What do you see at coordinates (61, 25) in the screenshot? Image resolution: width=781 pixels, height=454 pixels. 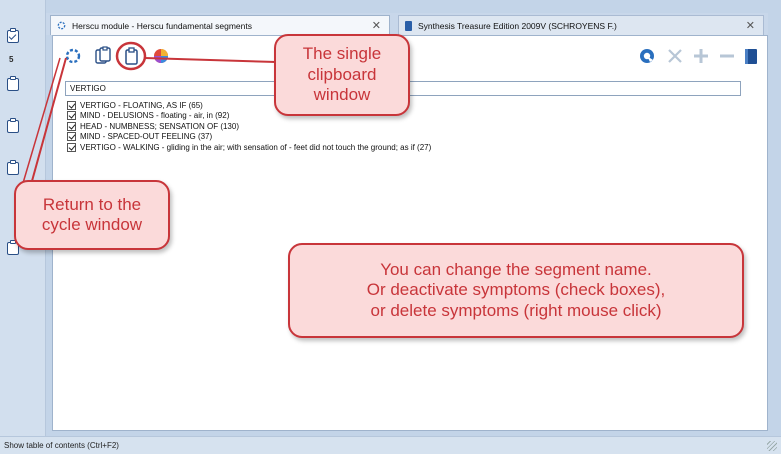 I see `cycle-tab-icon` at bounding box center [61, 25].